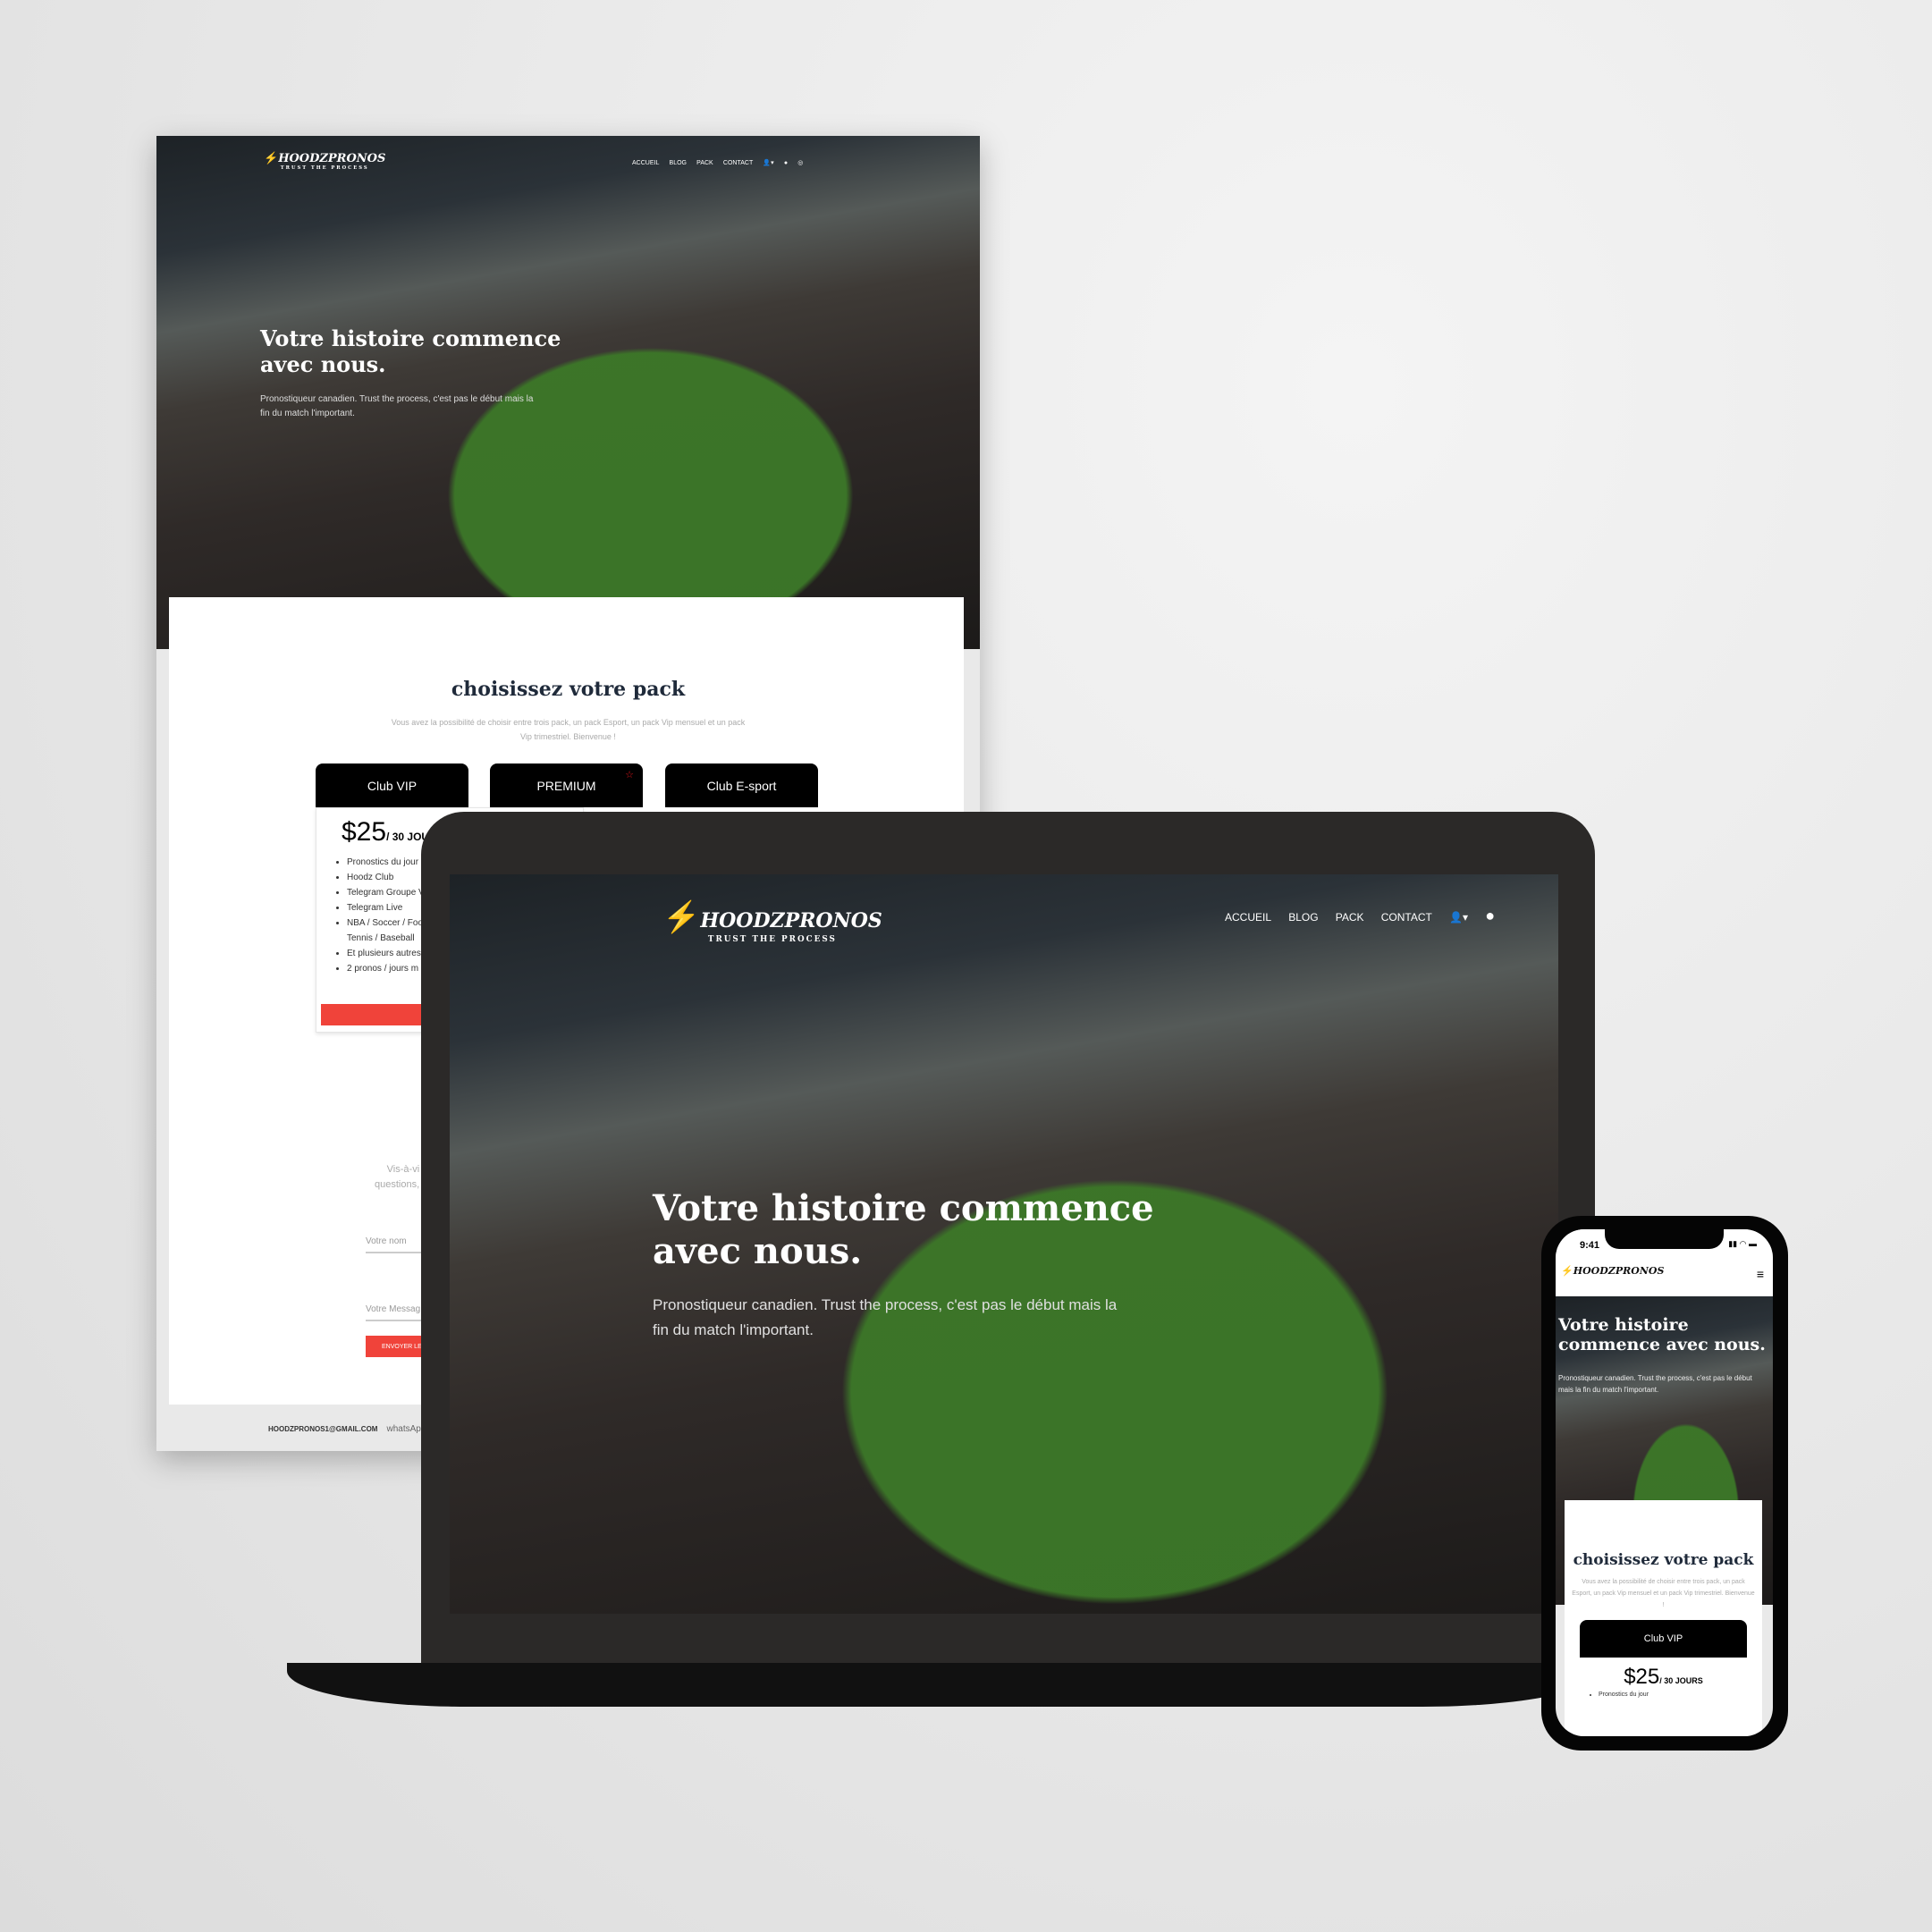 Image resolution: width=1932 pixels, height=1932 pixels. I want to click on notch, so click(1664, 1239).